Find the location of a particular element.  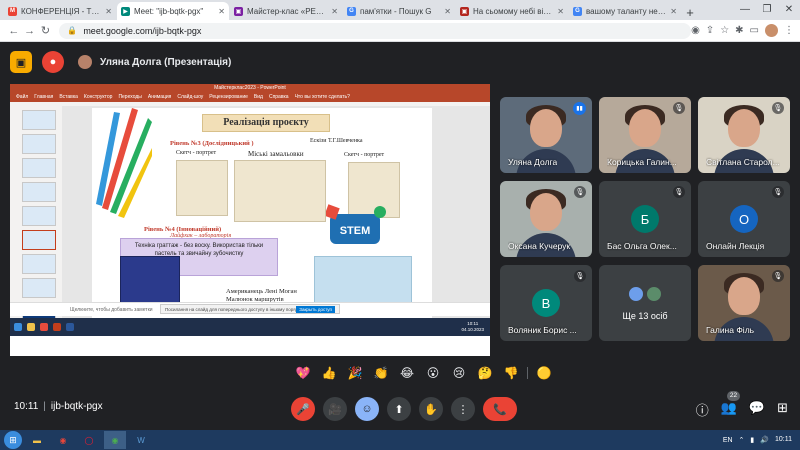

microphone-button: 🎤 is located at coordinates (303, 409).